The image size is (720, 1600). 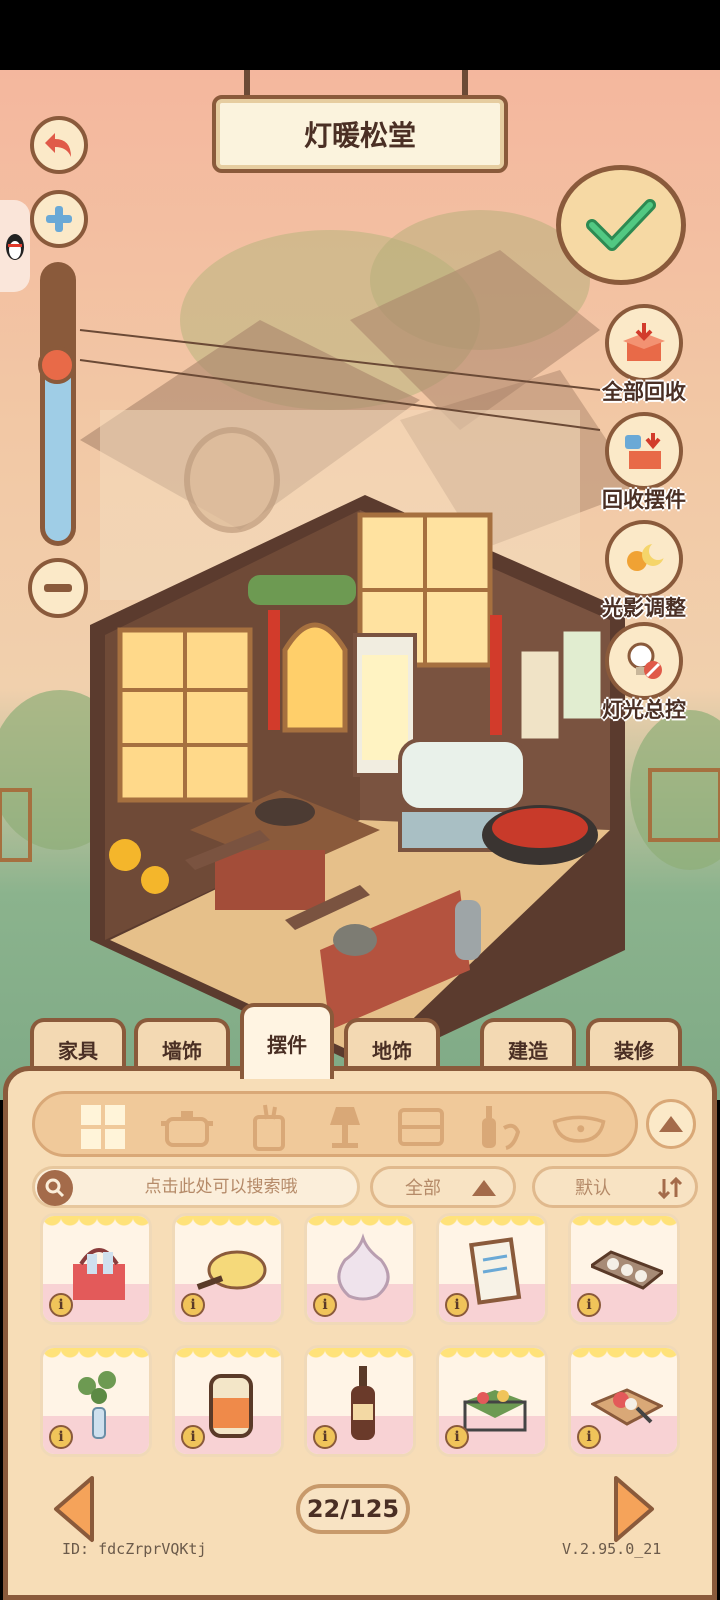 I want to click on plus-icon, so click(x=59, y=219).